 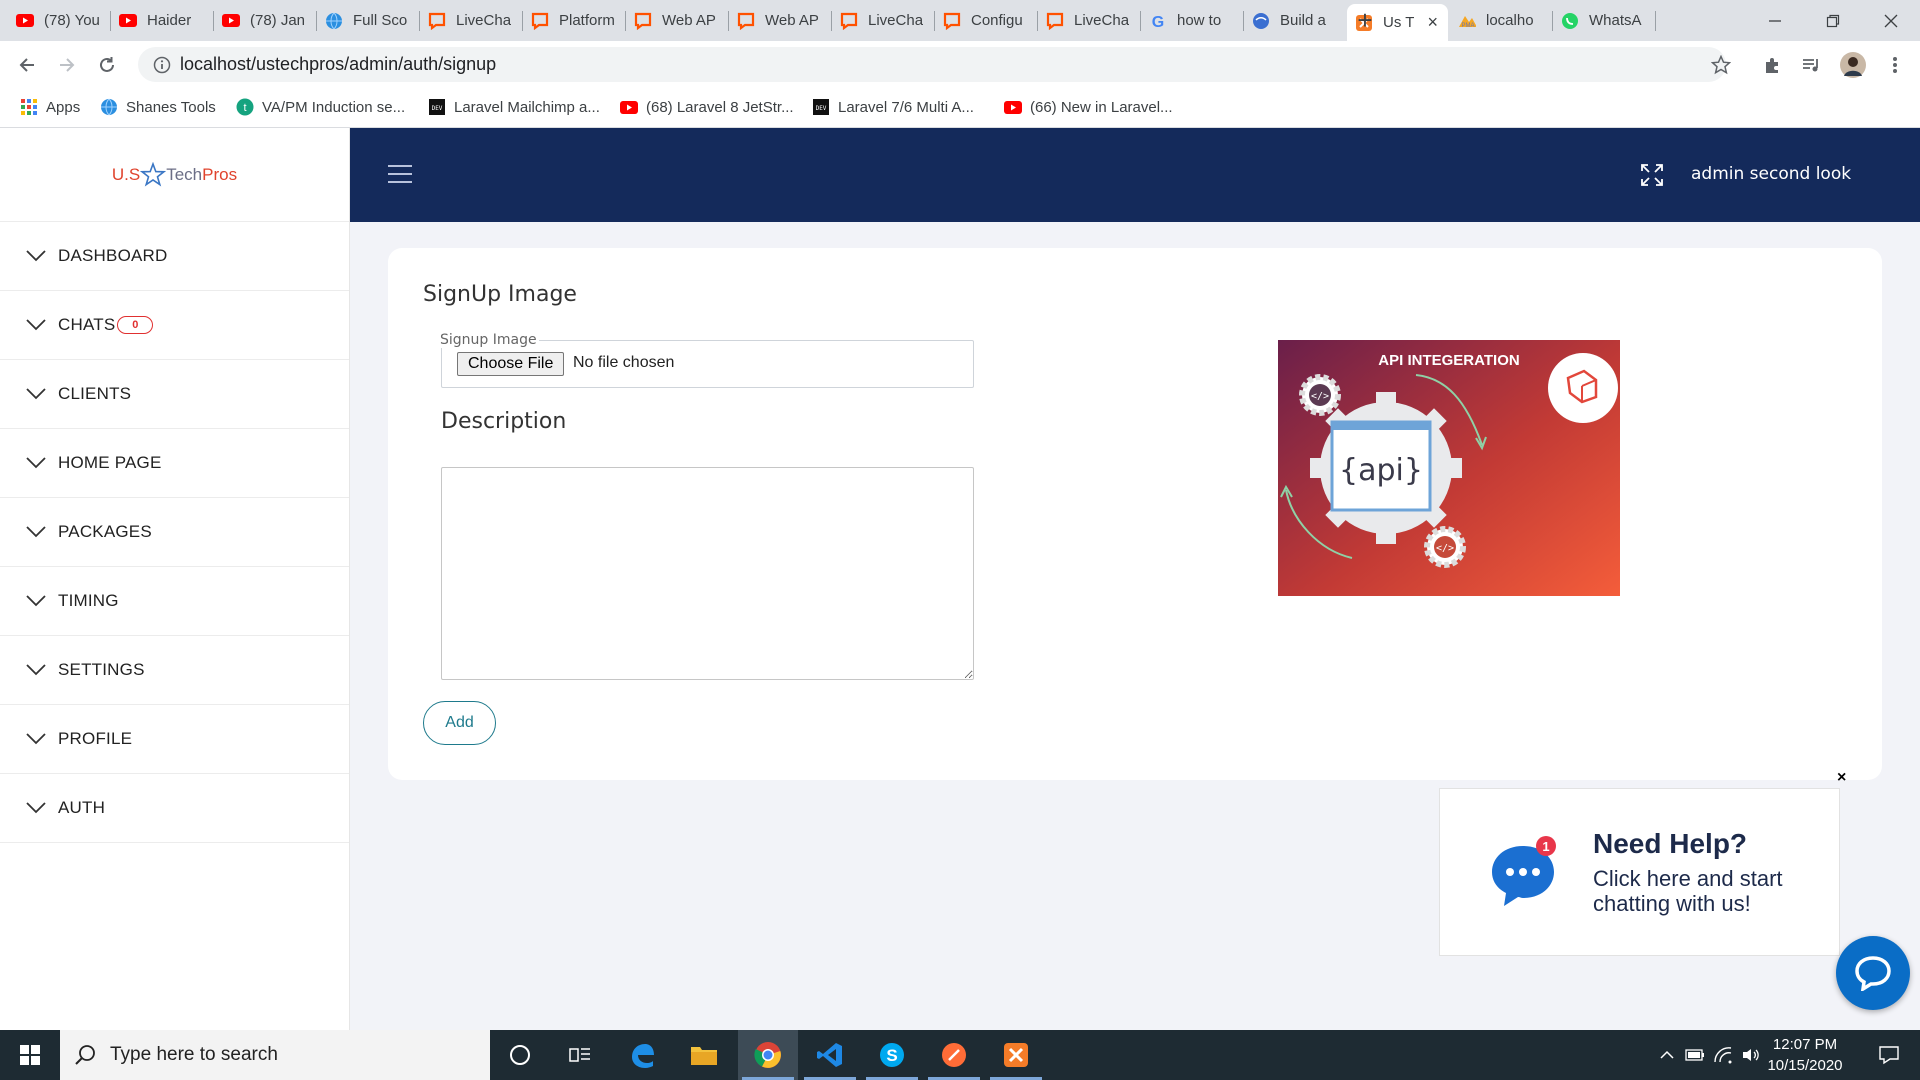 What do you see at coordinates (174, 601) in the screenshot?
I see `sidebar-item-timing: TIMING` at bounding box center [174, 601].